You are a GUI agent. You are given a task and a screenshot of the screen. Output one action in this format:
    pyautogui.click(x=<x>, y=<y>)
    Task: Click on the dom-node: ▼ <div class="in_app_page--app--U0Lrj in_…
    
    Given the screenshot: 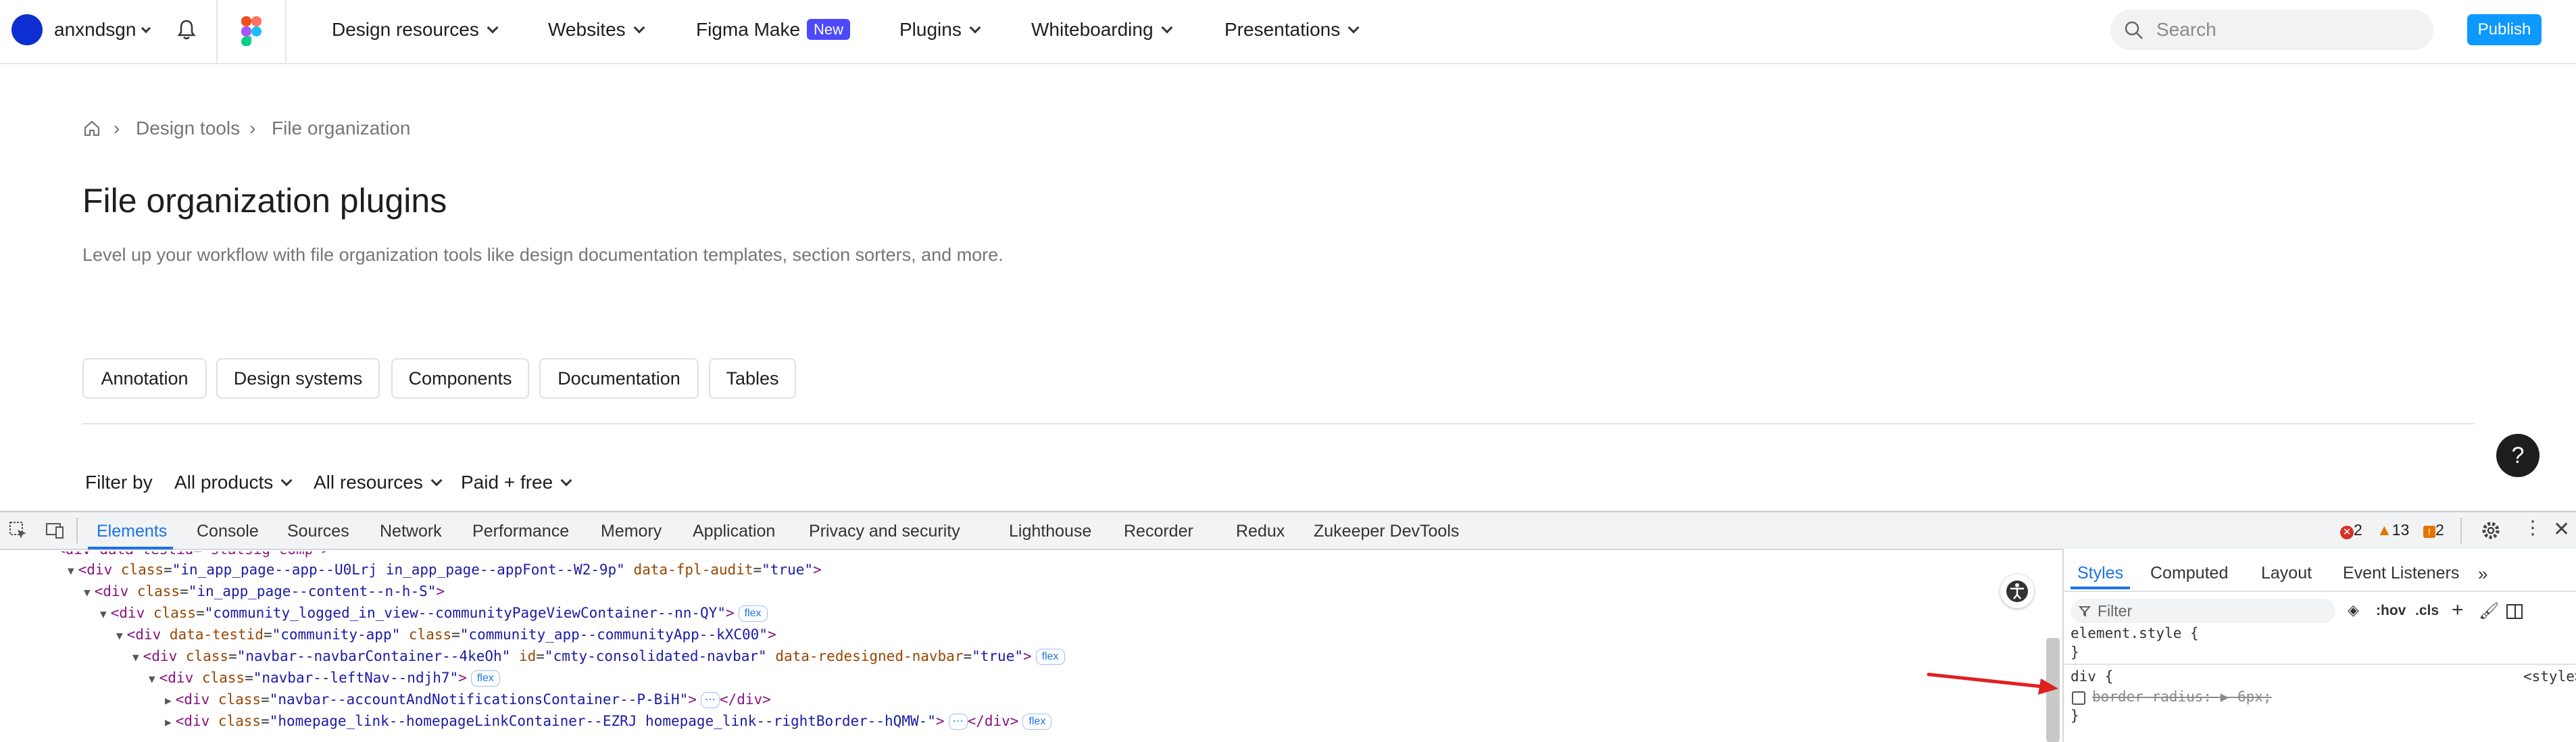 What is the action you would take?
    pyautogui.click(x=445, y=570)
    